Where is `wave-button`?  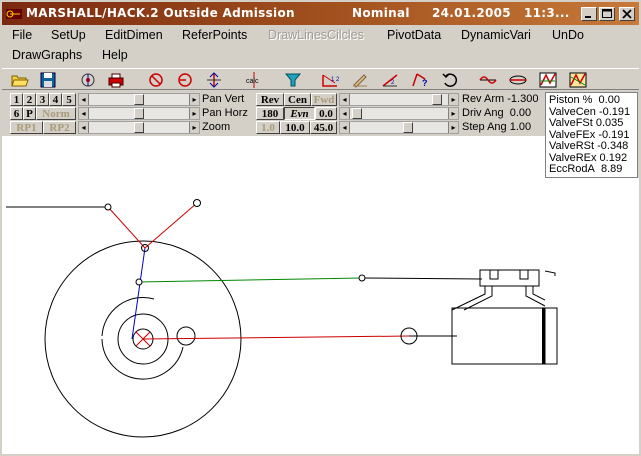
wave-button is located at coordinates (488, 80).